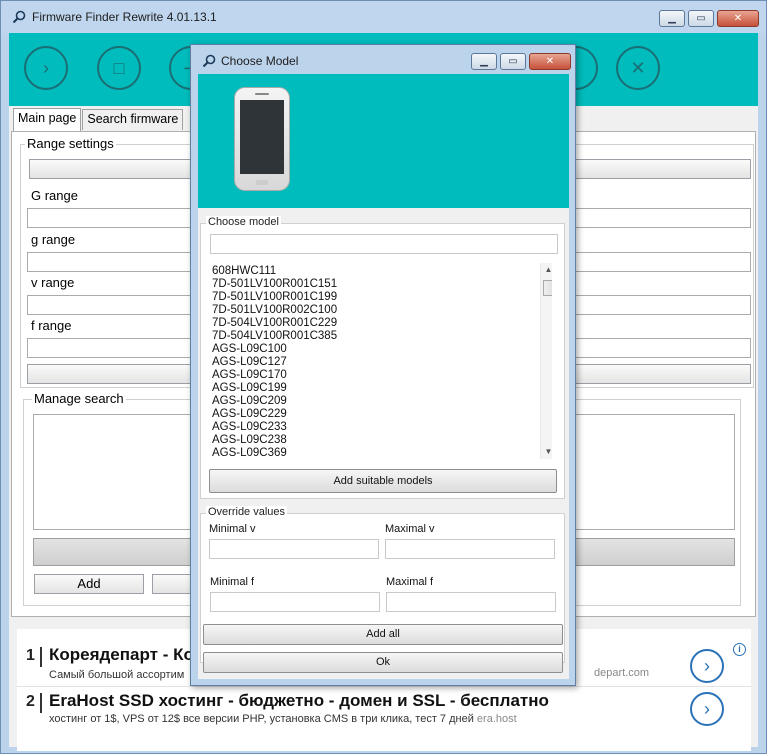 The image size is (767, 754). Describe the element at coordinates (232, 582) in the screenshot. I see `minimal-f-label: Minimal f` at that location.